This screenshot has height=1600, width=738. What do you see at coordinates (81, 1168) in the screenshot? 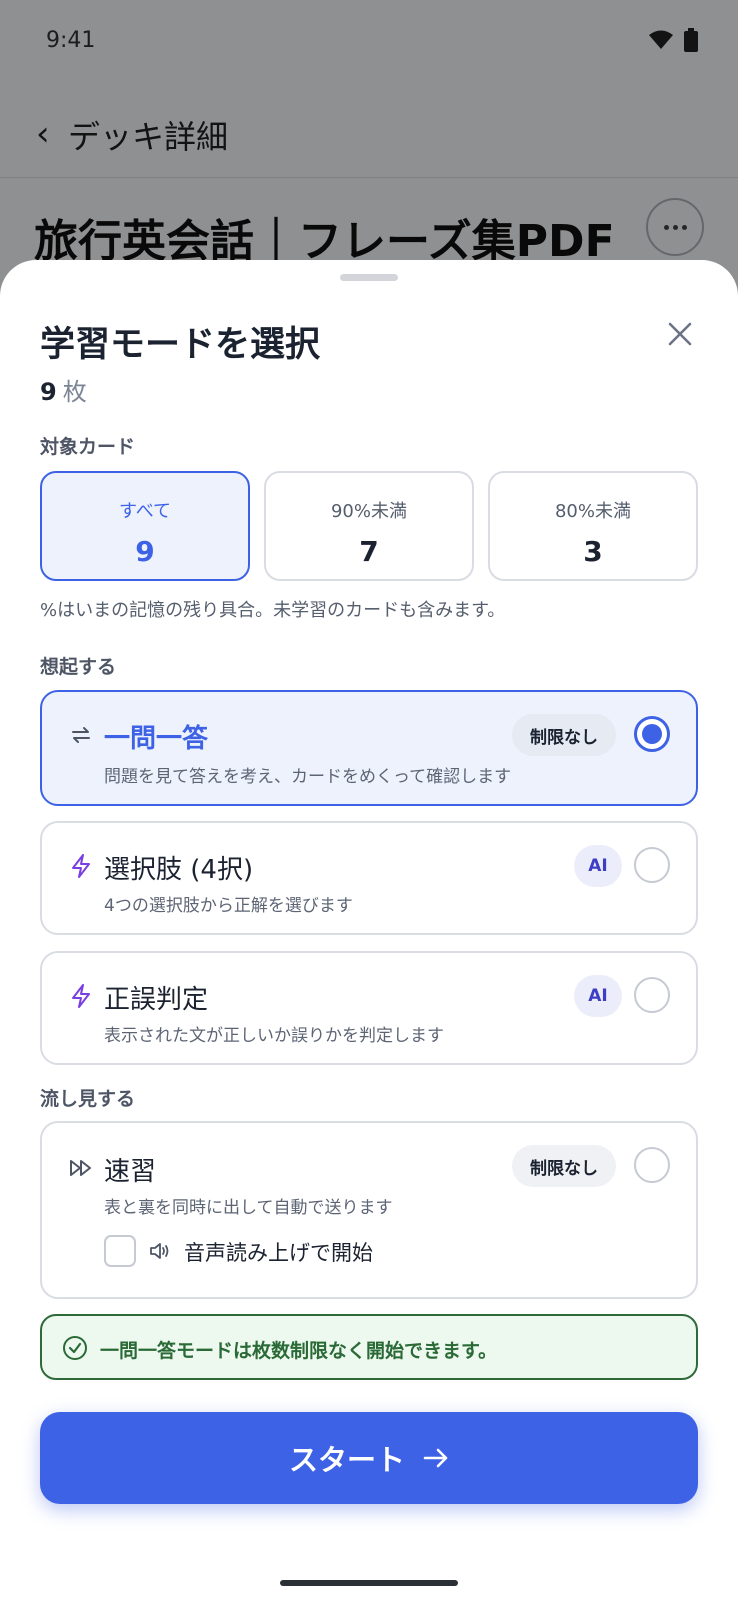
I see `fast-forward-icon` at bounding box center [81, 1168].